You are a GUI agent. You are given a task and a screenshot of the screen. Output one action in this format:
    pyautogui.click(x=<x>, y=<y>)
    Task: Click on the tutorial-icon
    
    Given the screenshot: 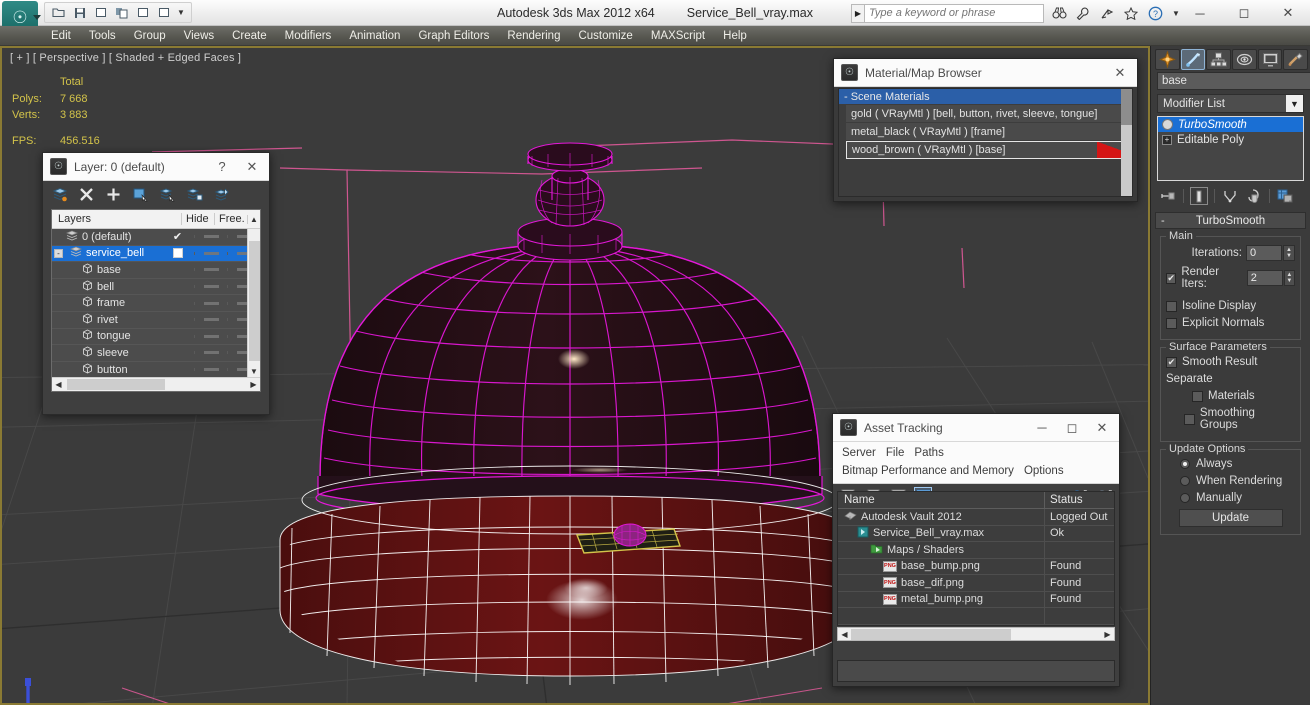 What is the action you would take?
    pyautogui.click(x=1107, y=13)
    